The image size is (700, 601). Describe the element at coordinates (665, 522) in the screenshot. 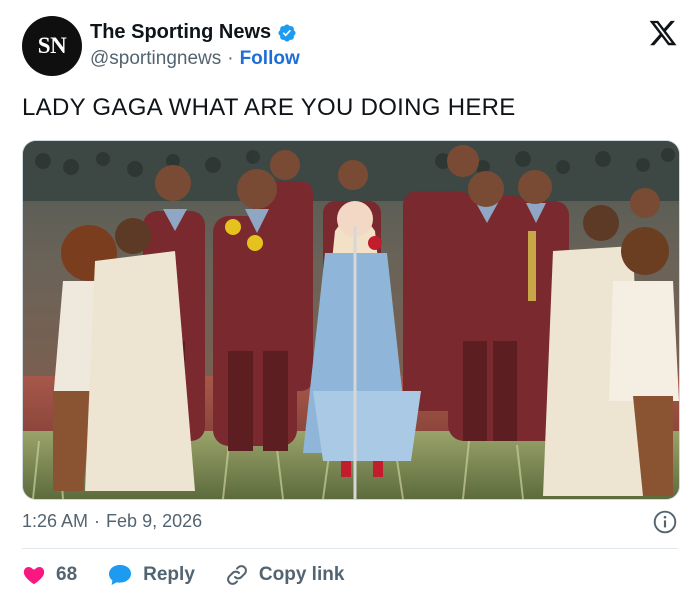

I see `info-icon` at that location.